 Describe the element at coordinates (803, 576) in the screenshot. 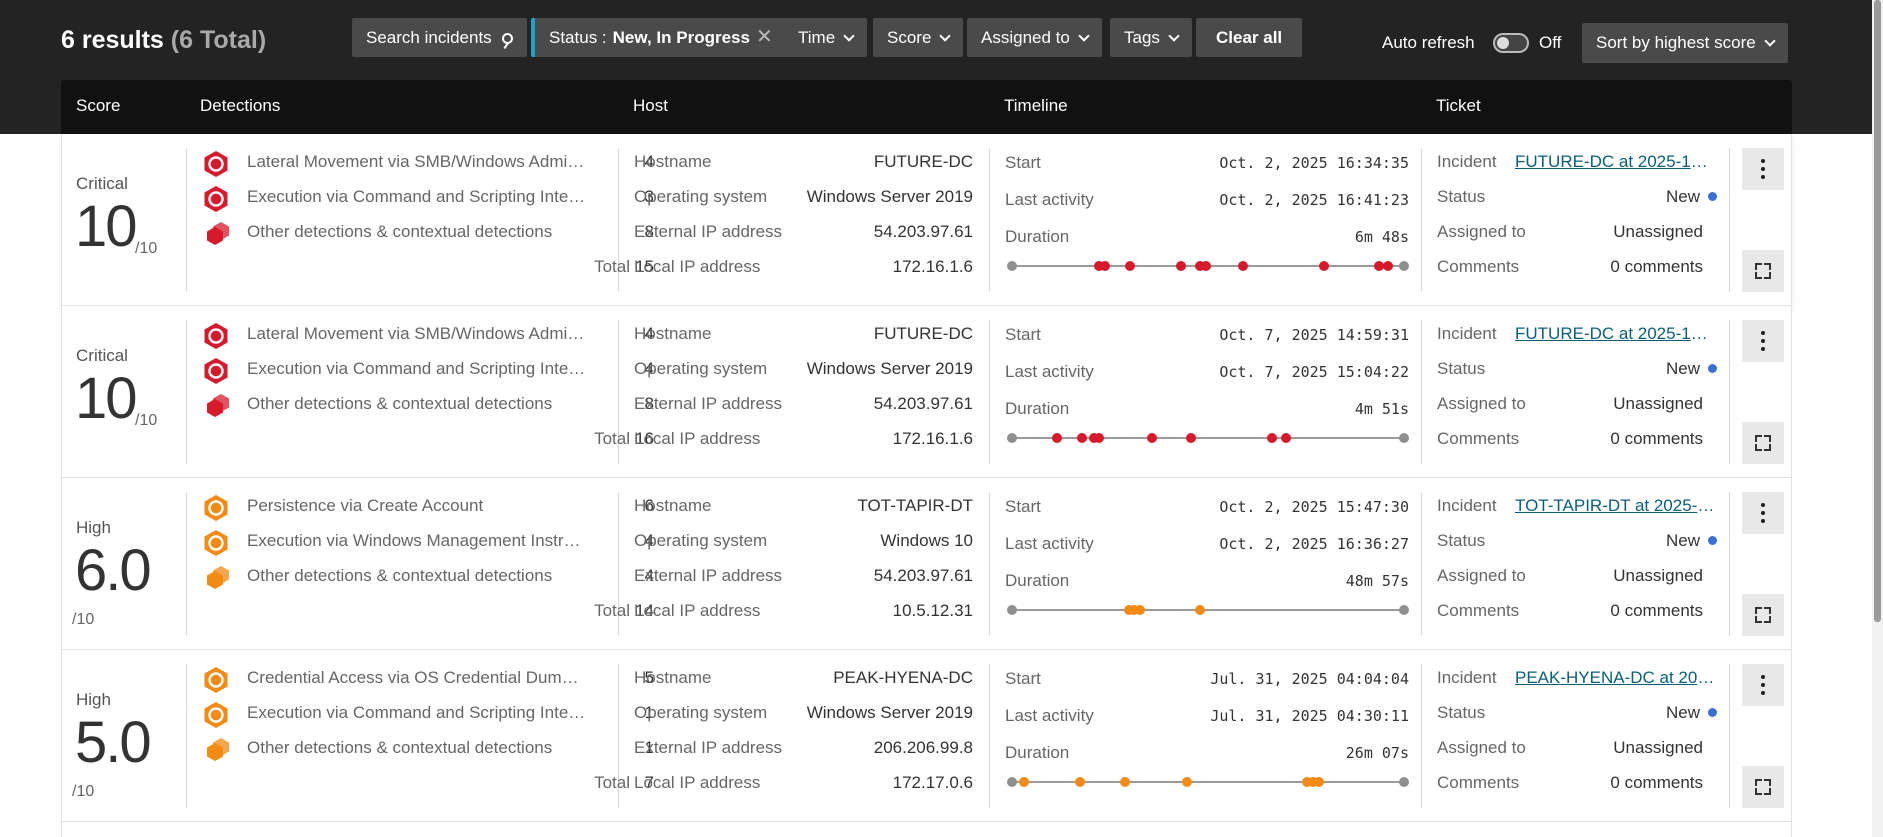

I see `host-field-external-ip: External IP address 54.203.97.61` at that location.